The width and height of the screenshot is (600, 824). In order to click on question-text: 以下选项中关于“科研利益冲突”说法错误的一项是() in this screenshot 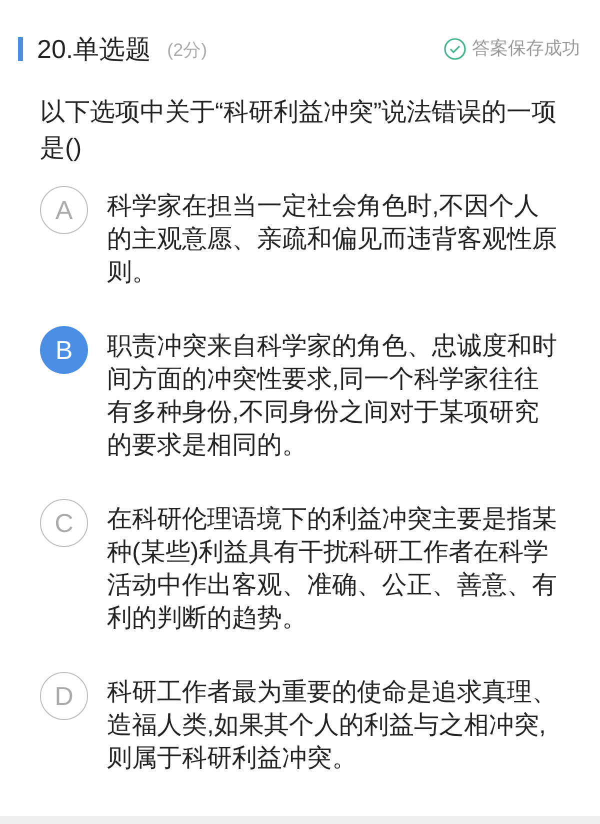, I will do `click(299, 130)`.